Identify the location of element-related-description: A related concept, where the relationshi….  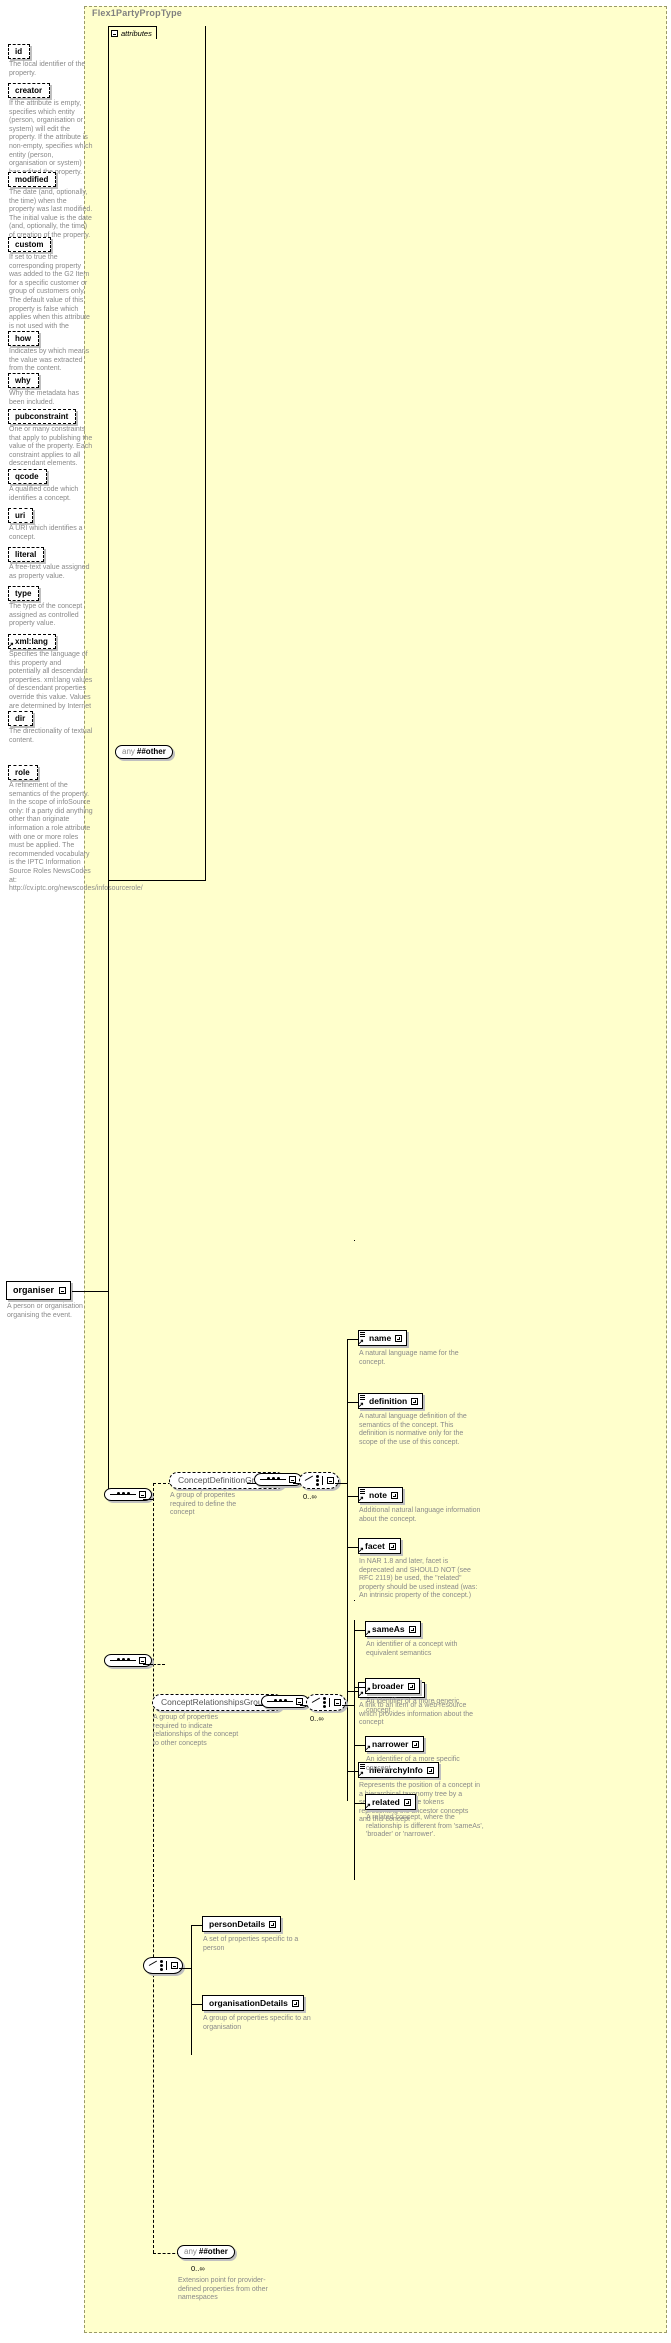
(425, 1826).